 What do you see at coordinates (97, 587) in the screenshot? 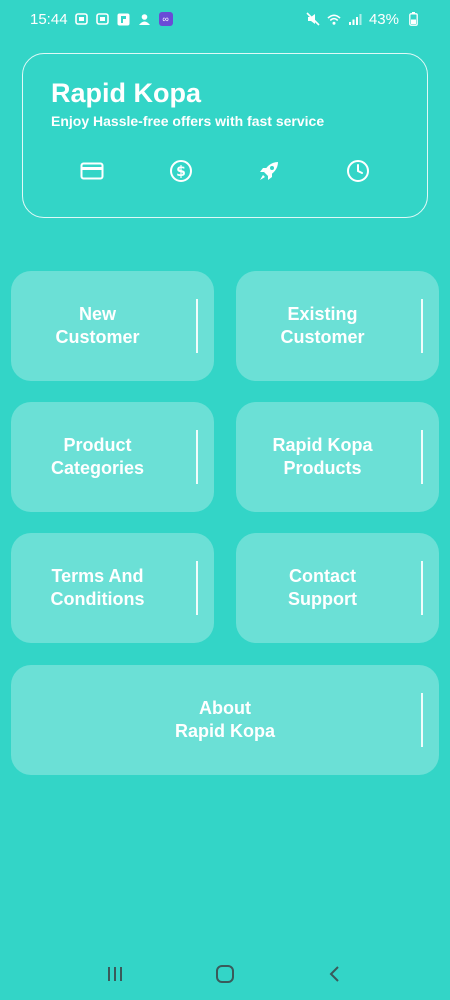
I see `tile-label: Terms And Conditions` at bounding box center [97, 587].